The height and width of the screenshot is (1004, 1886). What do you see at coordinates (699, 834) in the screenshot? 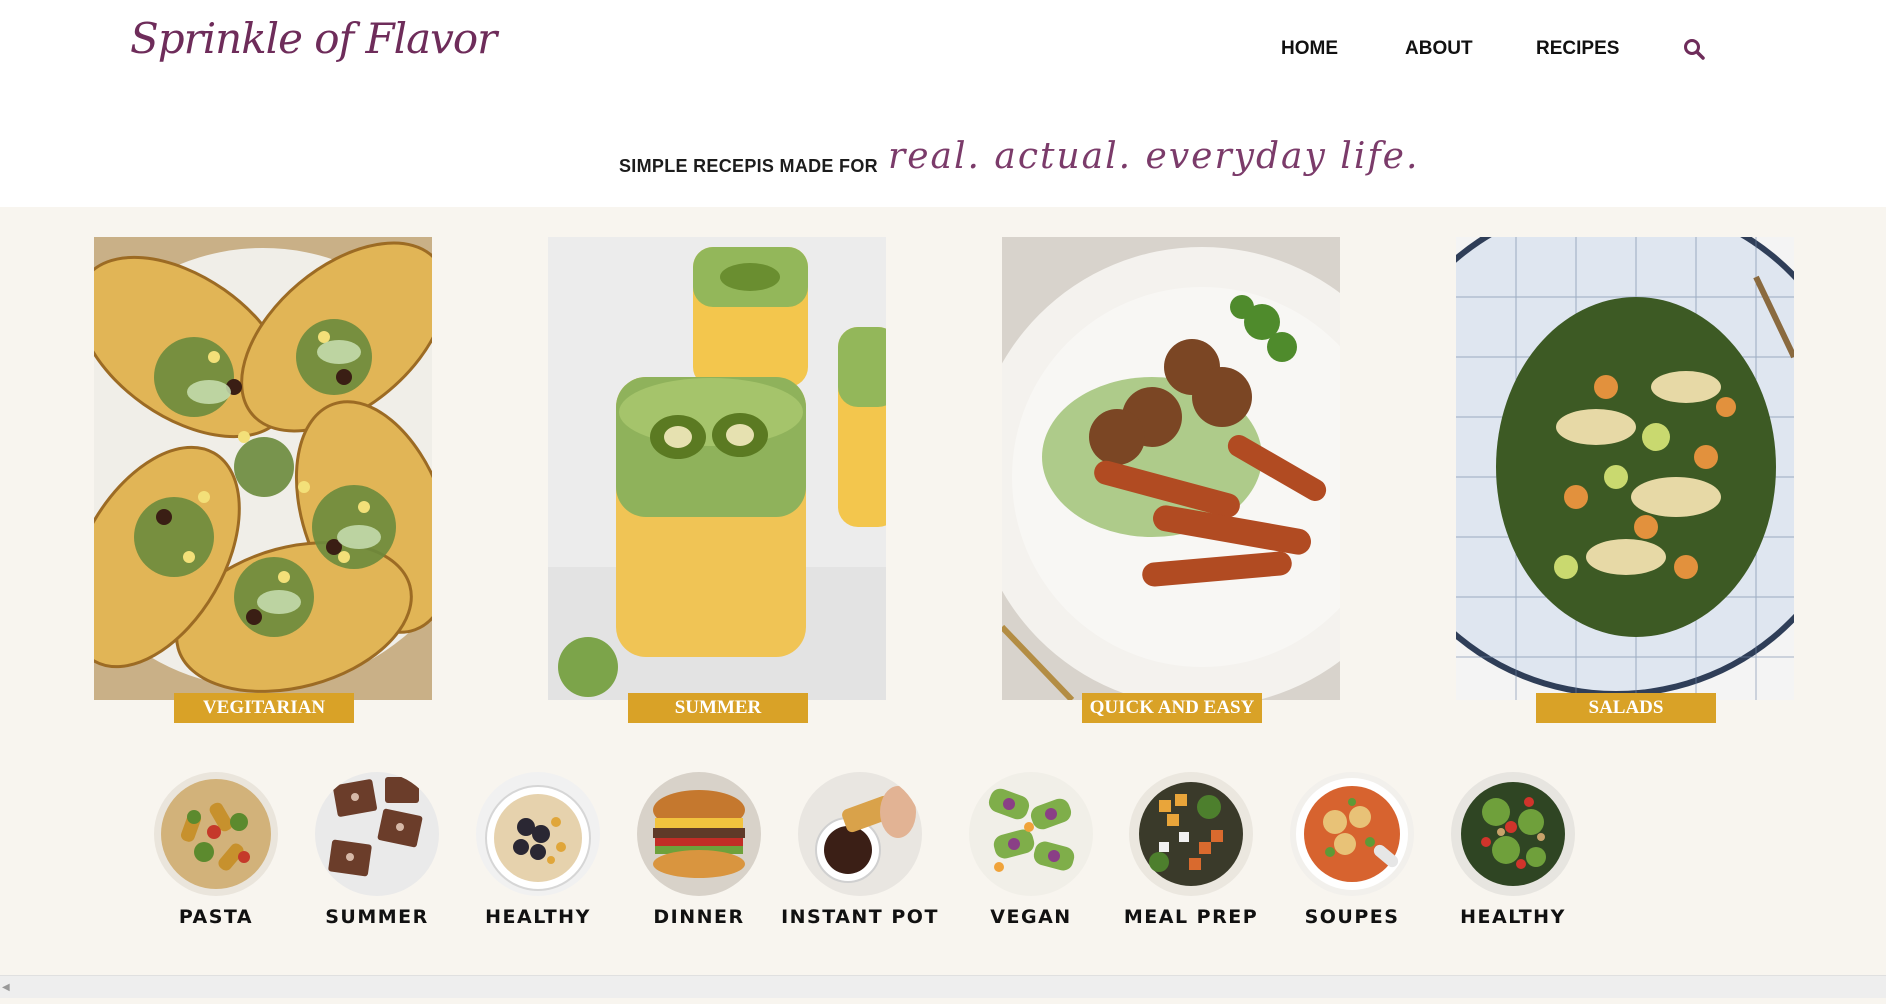
I see `sandwich-photo` at bounding box center [699, 834].